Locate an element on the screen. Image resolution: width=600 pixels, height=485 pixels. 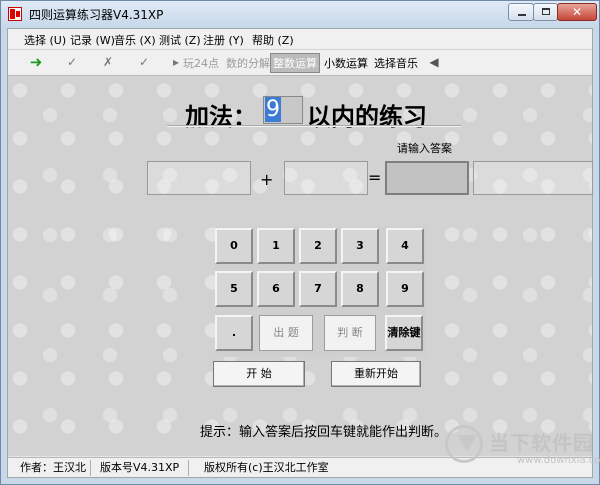
answer-input is located at coordinates (427, 178).